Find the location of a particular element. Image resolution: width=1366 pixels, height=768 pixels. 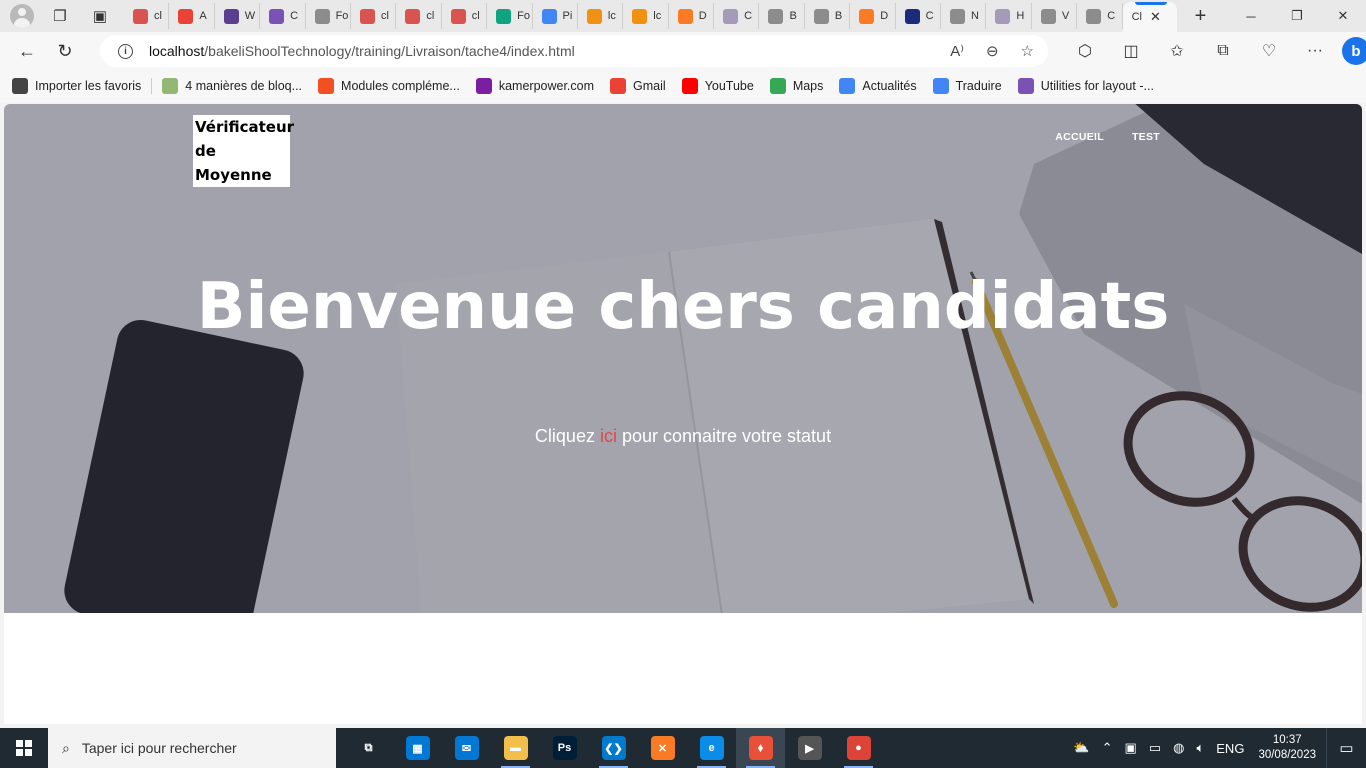

favorite-star-icon: ☆ is located at coordinates (1027, 51).